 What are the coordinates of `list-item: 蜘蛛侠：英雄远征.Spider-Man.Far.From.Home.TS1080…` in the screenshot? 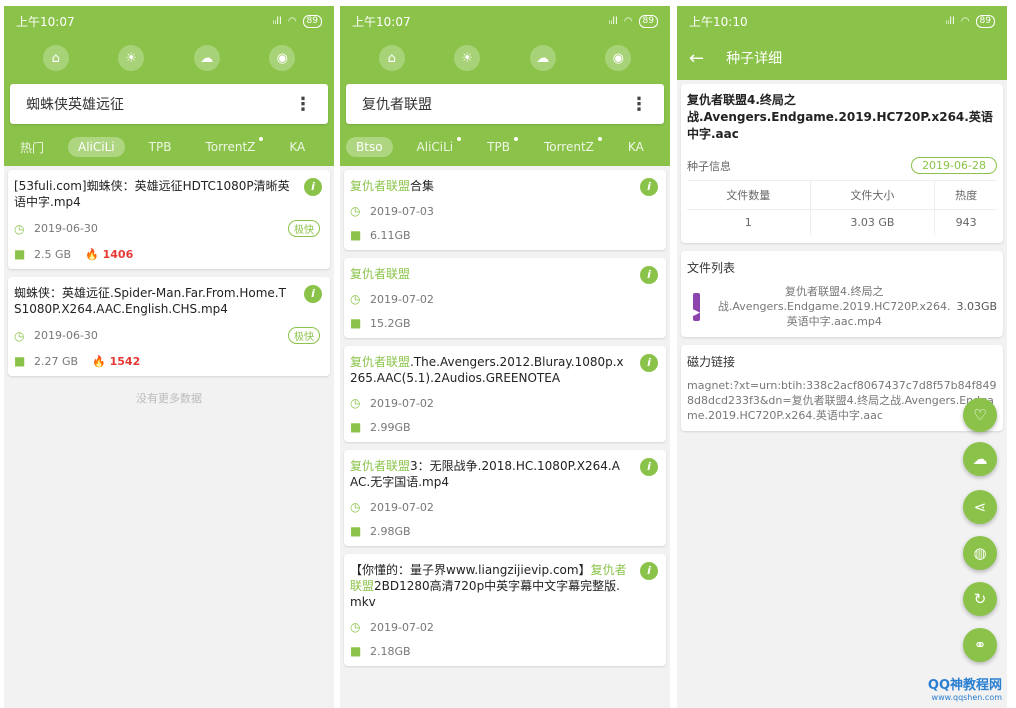 It's located at (169, 326).